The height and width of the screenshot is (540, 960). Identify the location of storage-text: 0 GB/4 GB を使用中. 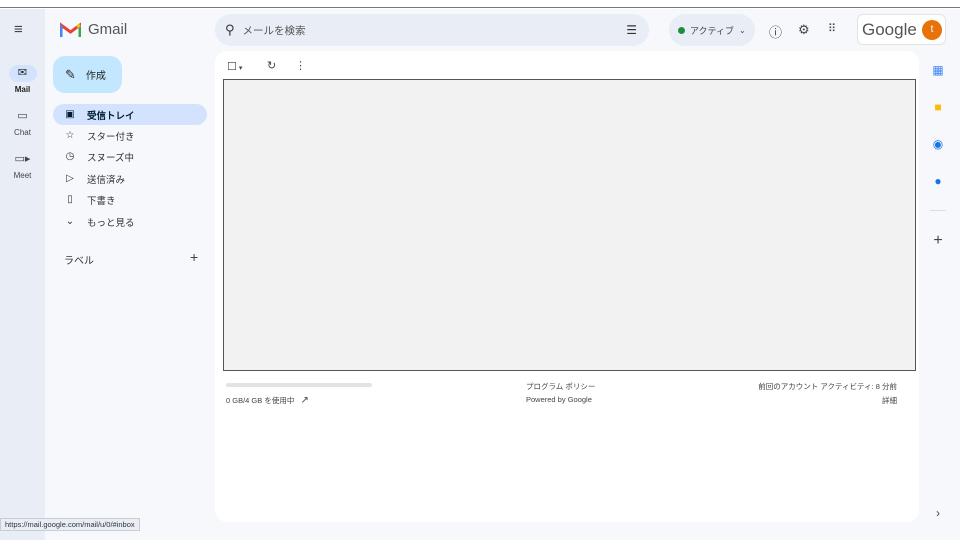
(260, 400).